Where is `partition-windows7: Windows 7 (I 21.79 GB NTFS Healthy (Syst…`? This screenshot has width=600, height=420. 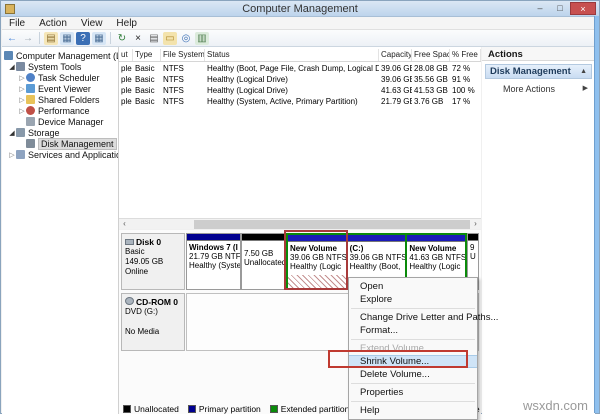
partition-windows7: Windows 7 (I 21.79 GB NTFS Healthy (Syst… is located at coordinates (213, 261).